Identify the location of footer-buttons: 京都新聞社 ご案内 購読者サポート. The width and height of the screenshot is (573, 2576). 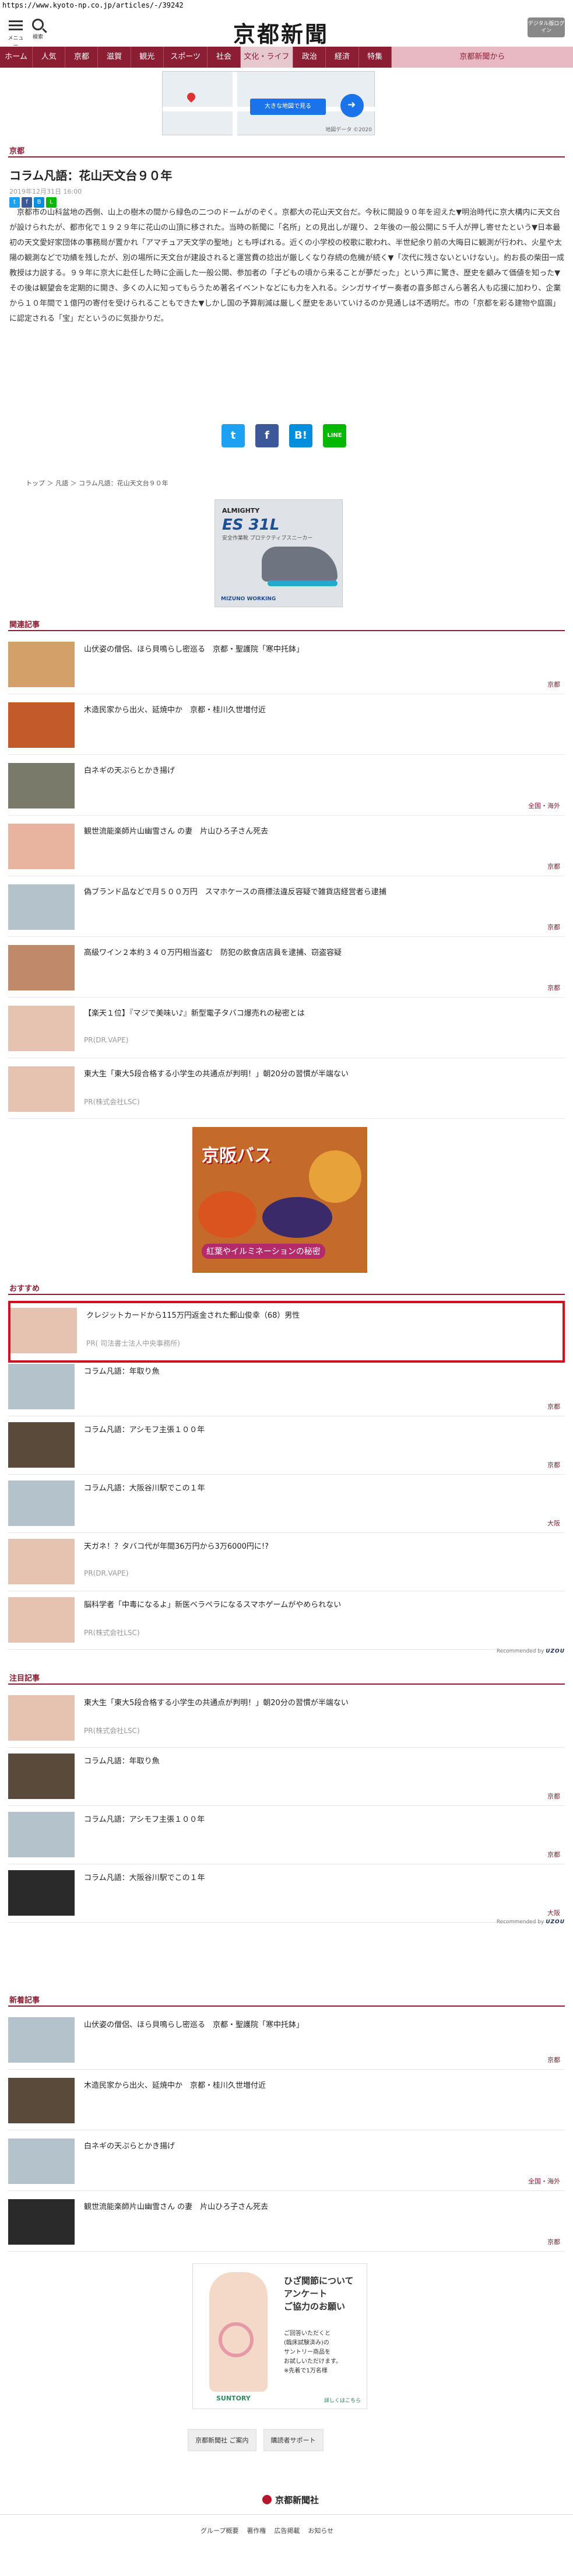
(256, 2440).